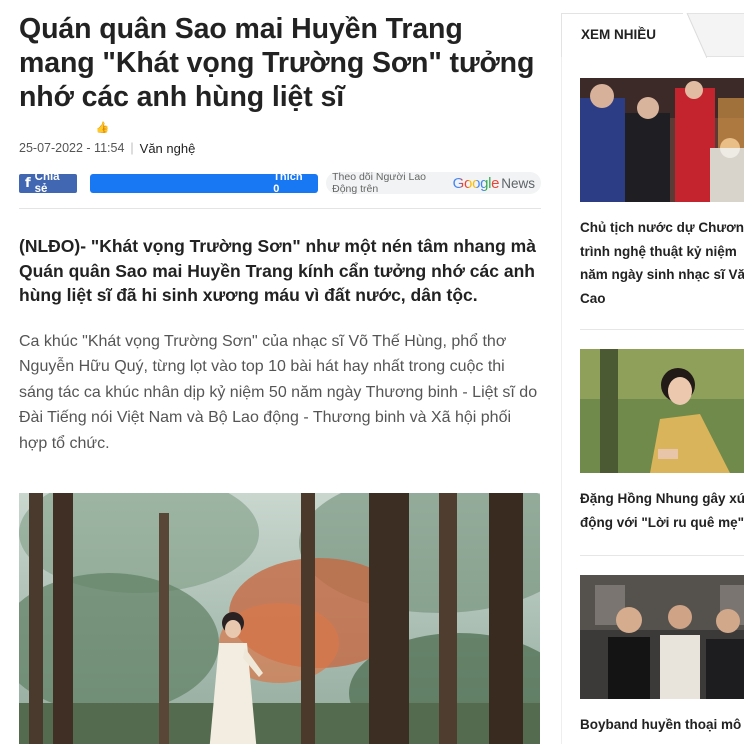  I want to click on boyband-photo, so click(662, 637).